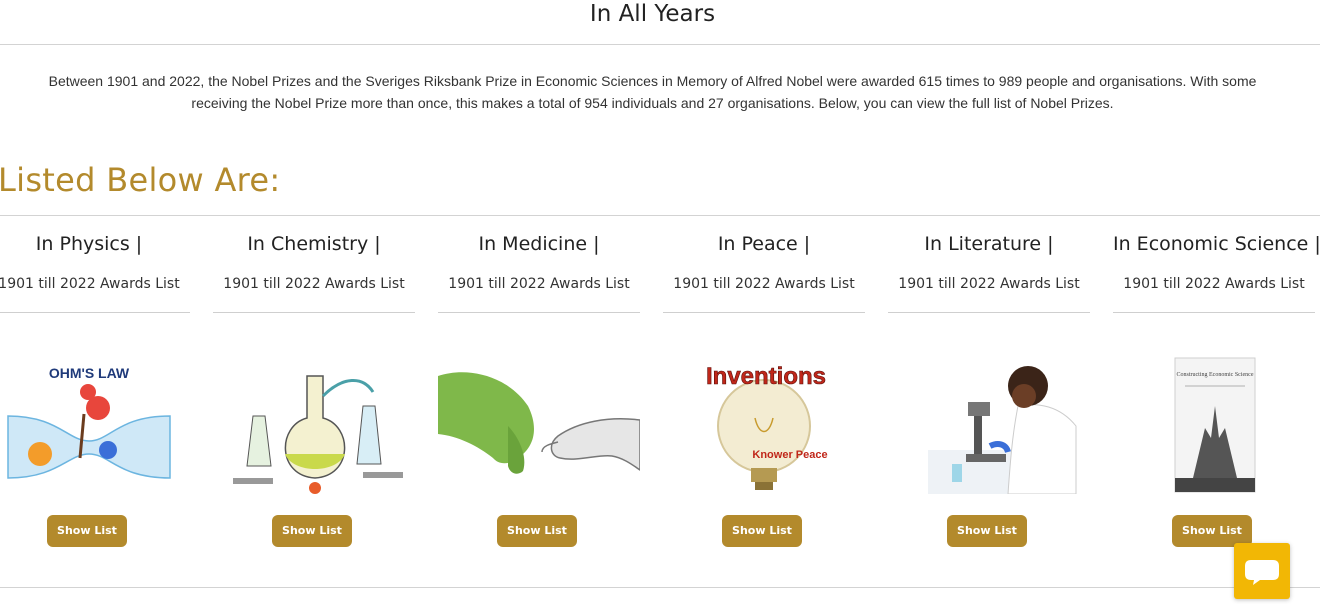  I want to click on category-title: In Literature |, so click(989, 244).